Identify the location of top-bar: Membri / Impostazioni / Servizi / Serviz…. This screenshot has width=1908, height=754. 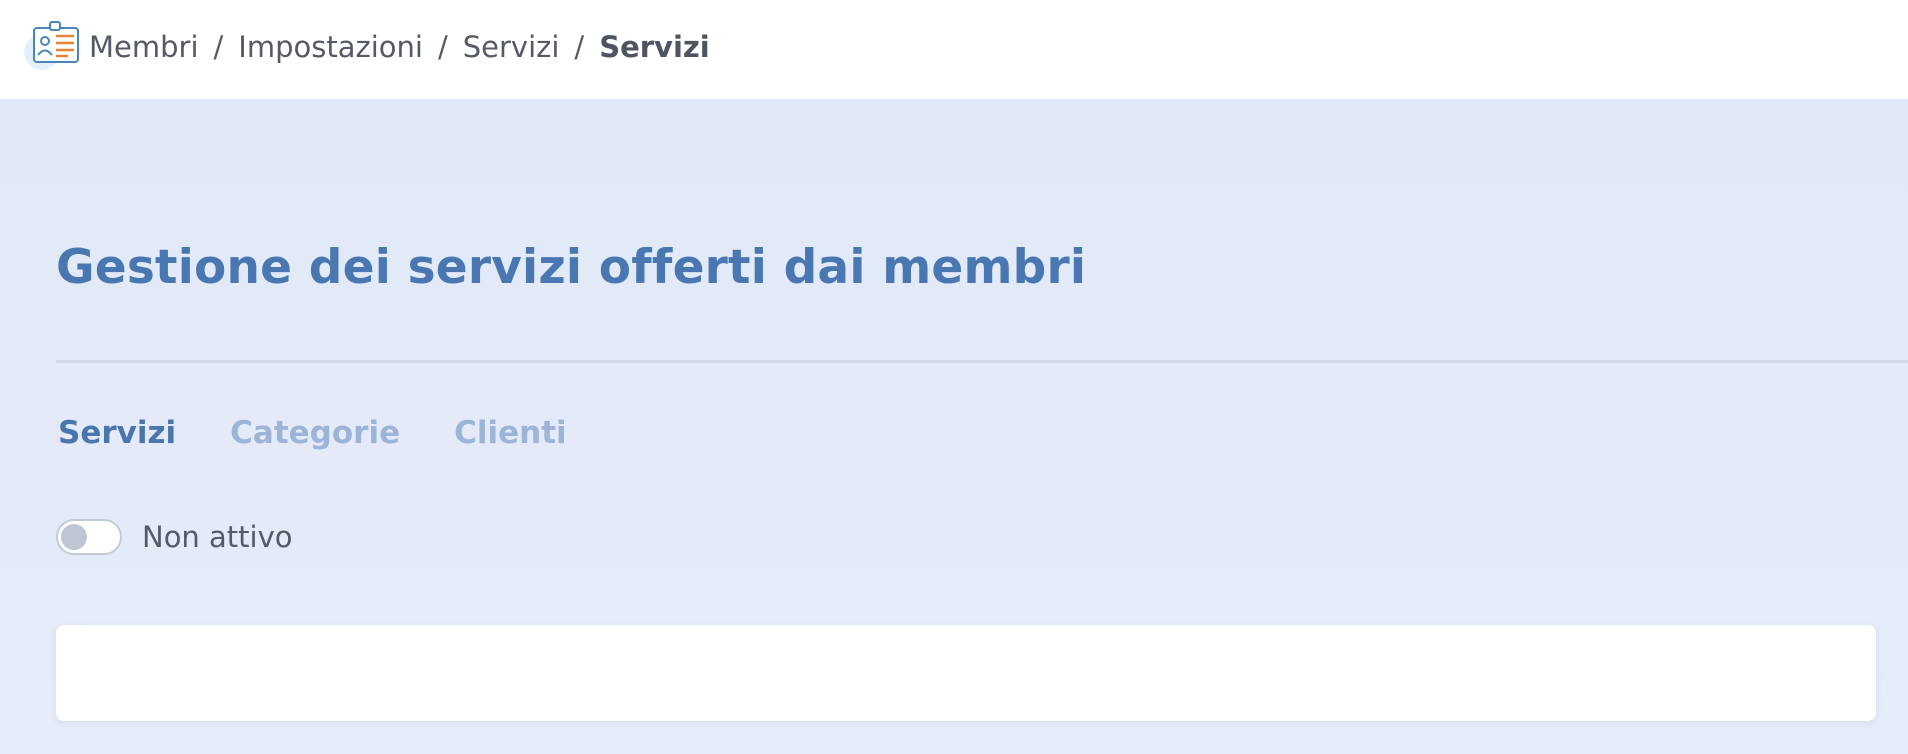
(954, 49).